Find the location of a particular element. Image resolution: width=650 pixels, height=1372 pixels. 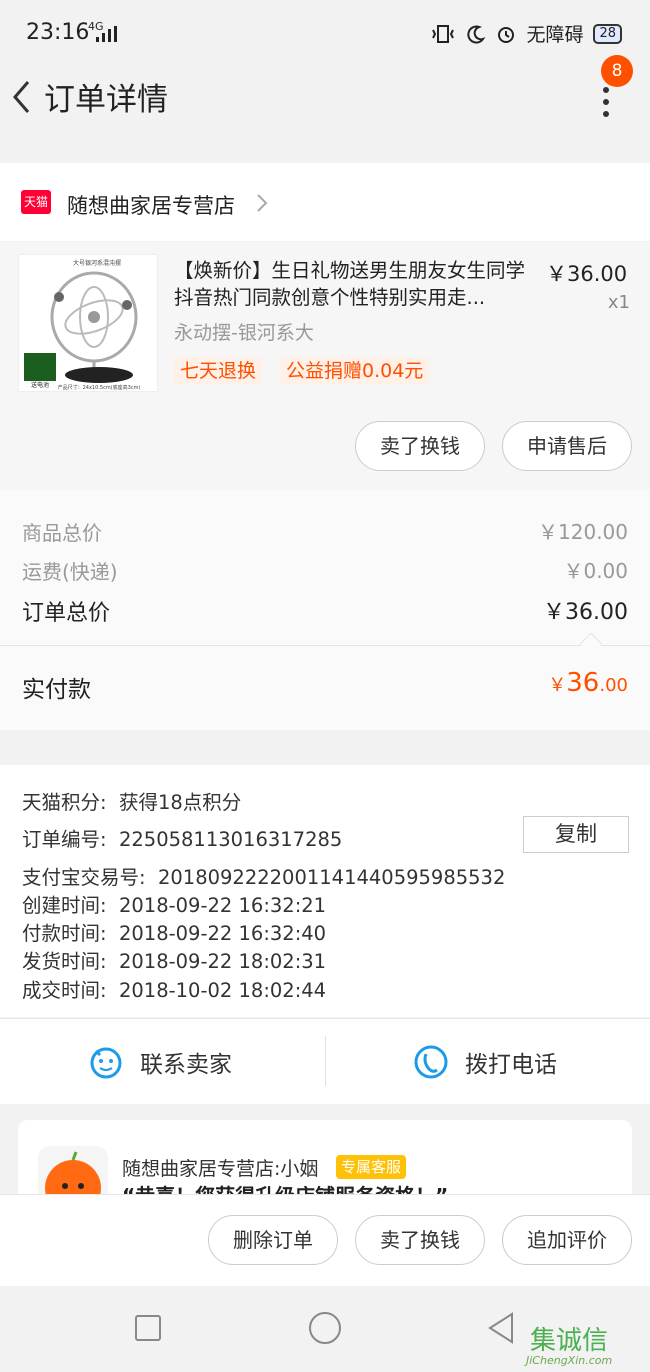

divider is located at coordinates (325, 645).